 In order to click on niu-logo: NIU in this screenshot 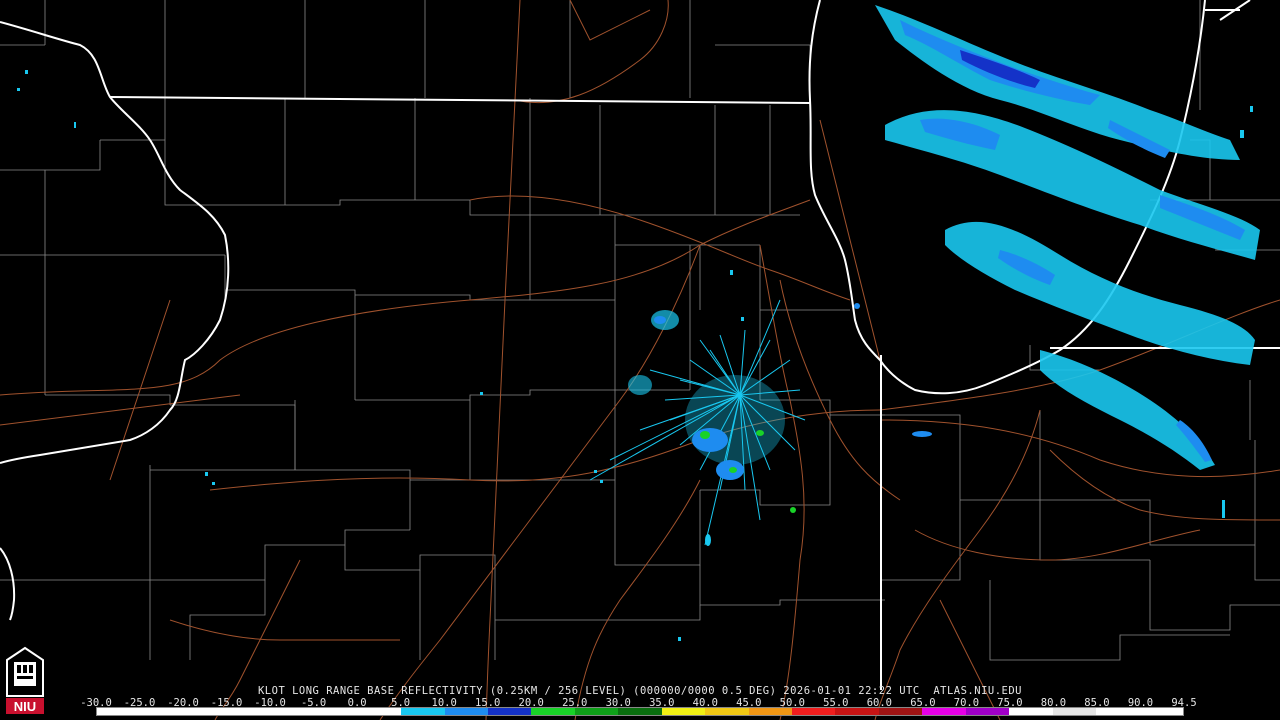, I will do `click(25, 680)`.